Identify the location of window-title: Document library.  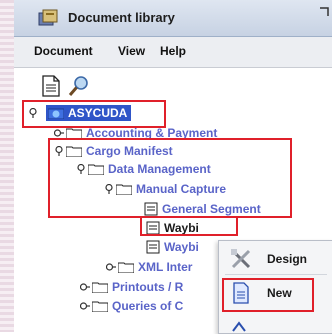
(121, 17).